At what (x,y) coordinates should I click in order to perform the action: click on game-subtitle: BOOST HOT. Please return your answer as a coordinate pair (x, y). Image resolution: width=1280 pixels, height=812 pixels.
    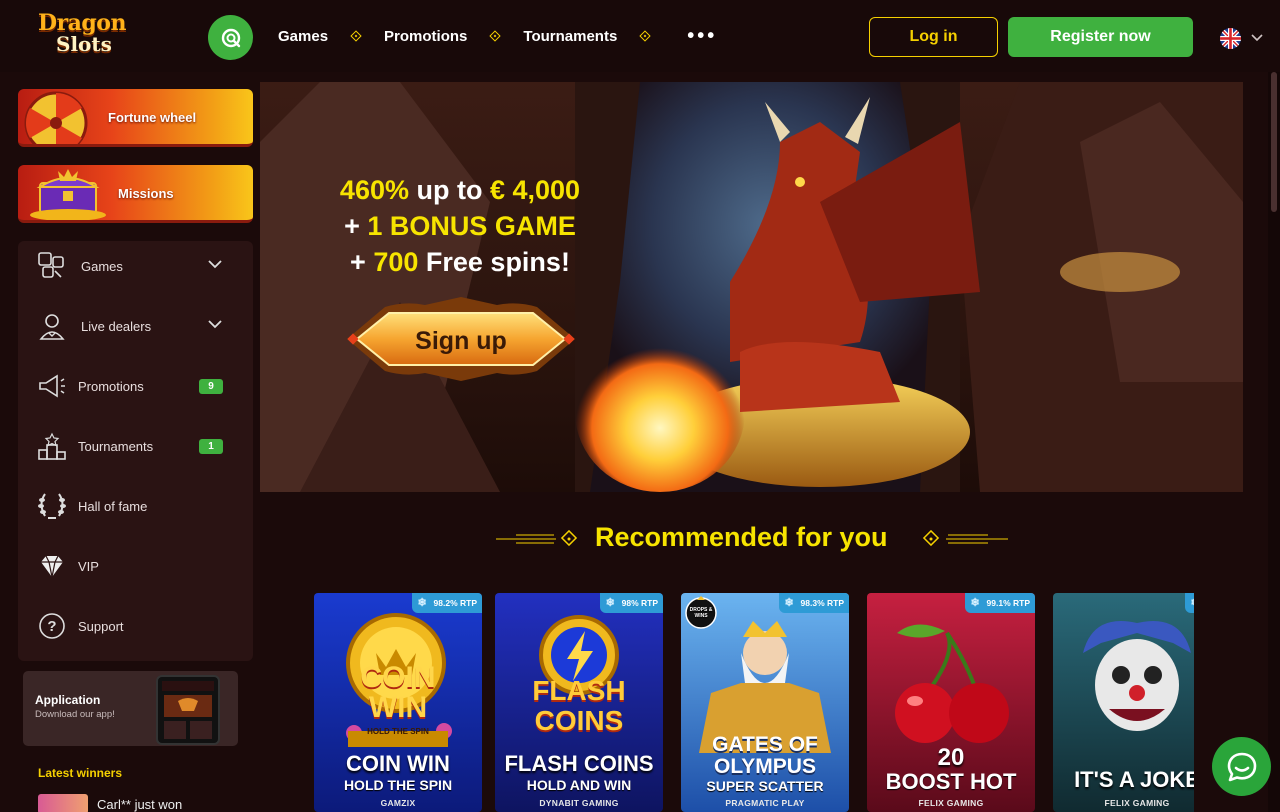
    Looking at the image, I should click on (951, 781).